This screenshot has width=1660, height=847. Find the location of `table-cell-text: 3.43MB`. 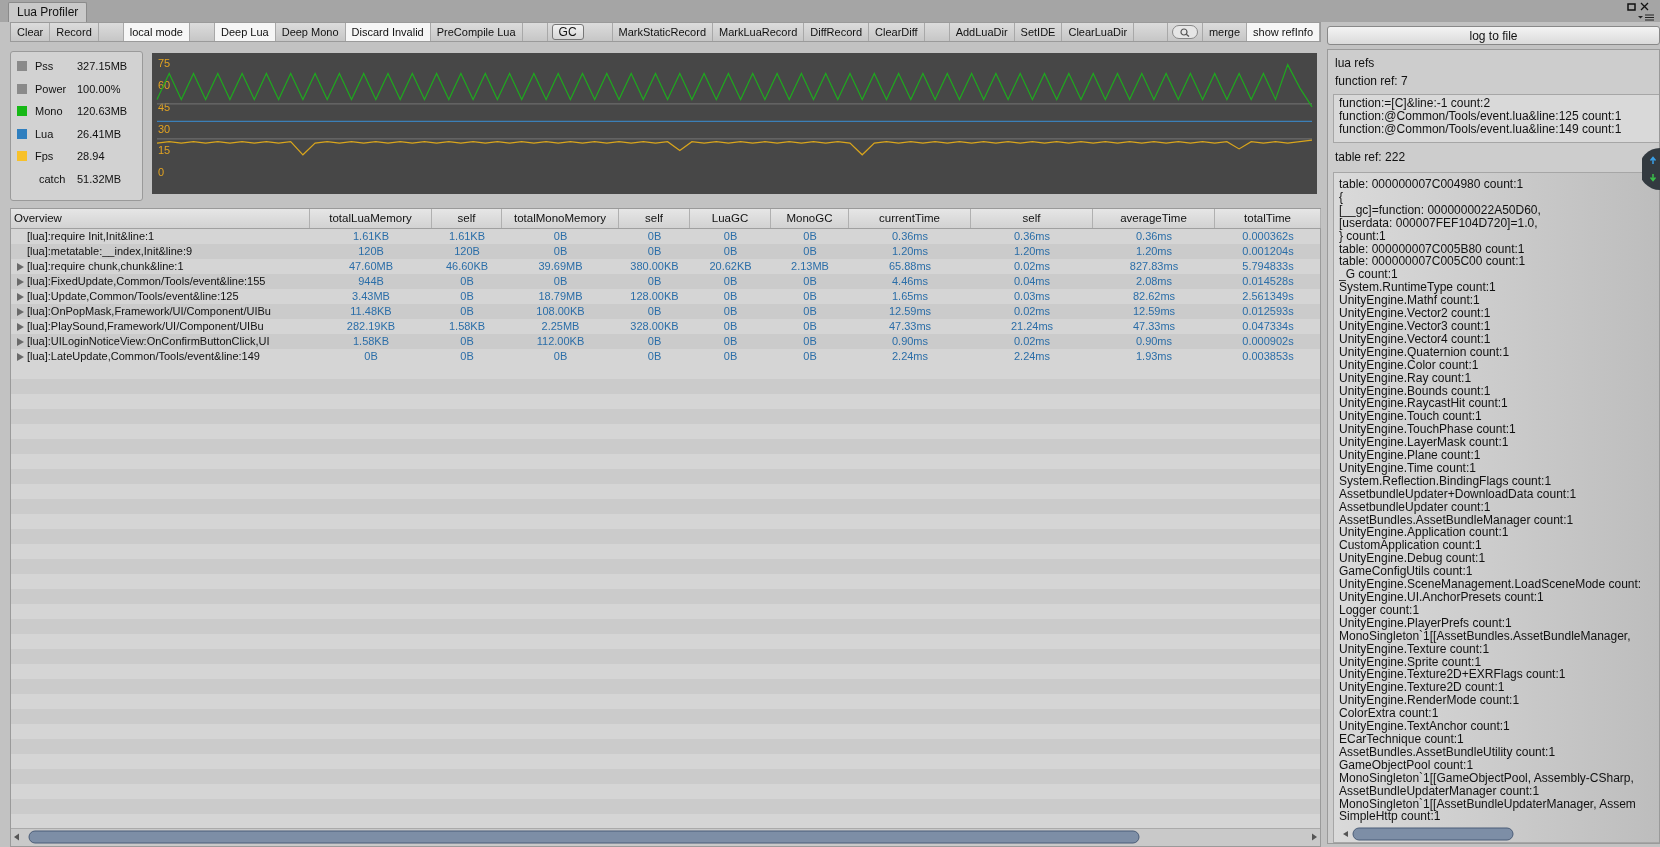

table-cell-text: 3.43MB is located at coordinates (371, 296).